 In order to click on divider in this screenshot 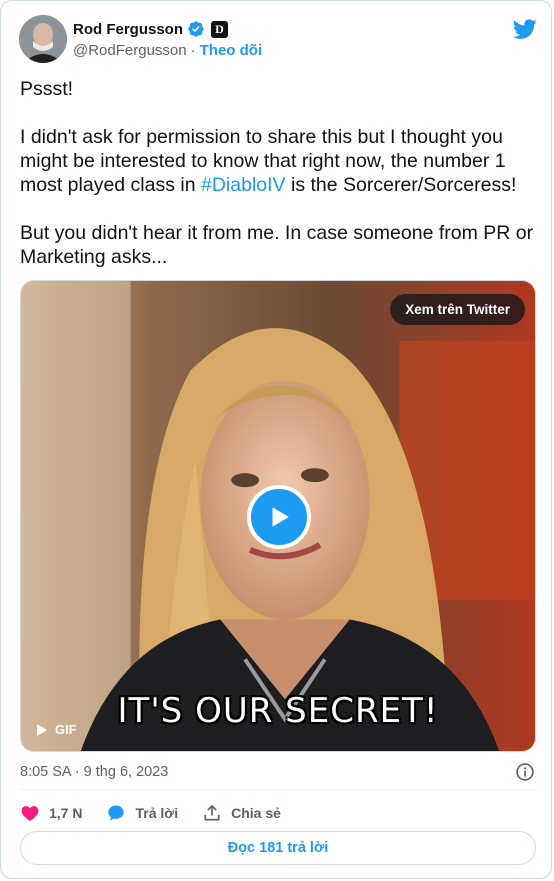, I will do `click(278, 789)`.